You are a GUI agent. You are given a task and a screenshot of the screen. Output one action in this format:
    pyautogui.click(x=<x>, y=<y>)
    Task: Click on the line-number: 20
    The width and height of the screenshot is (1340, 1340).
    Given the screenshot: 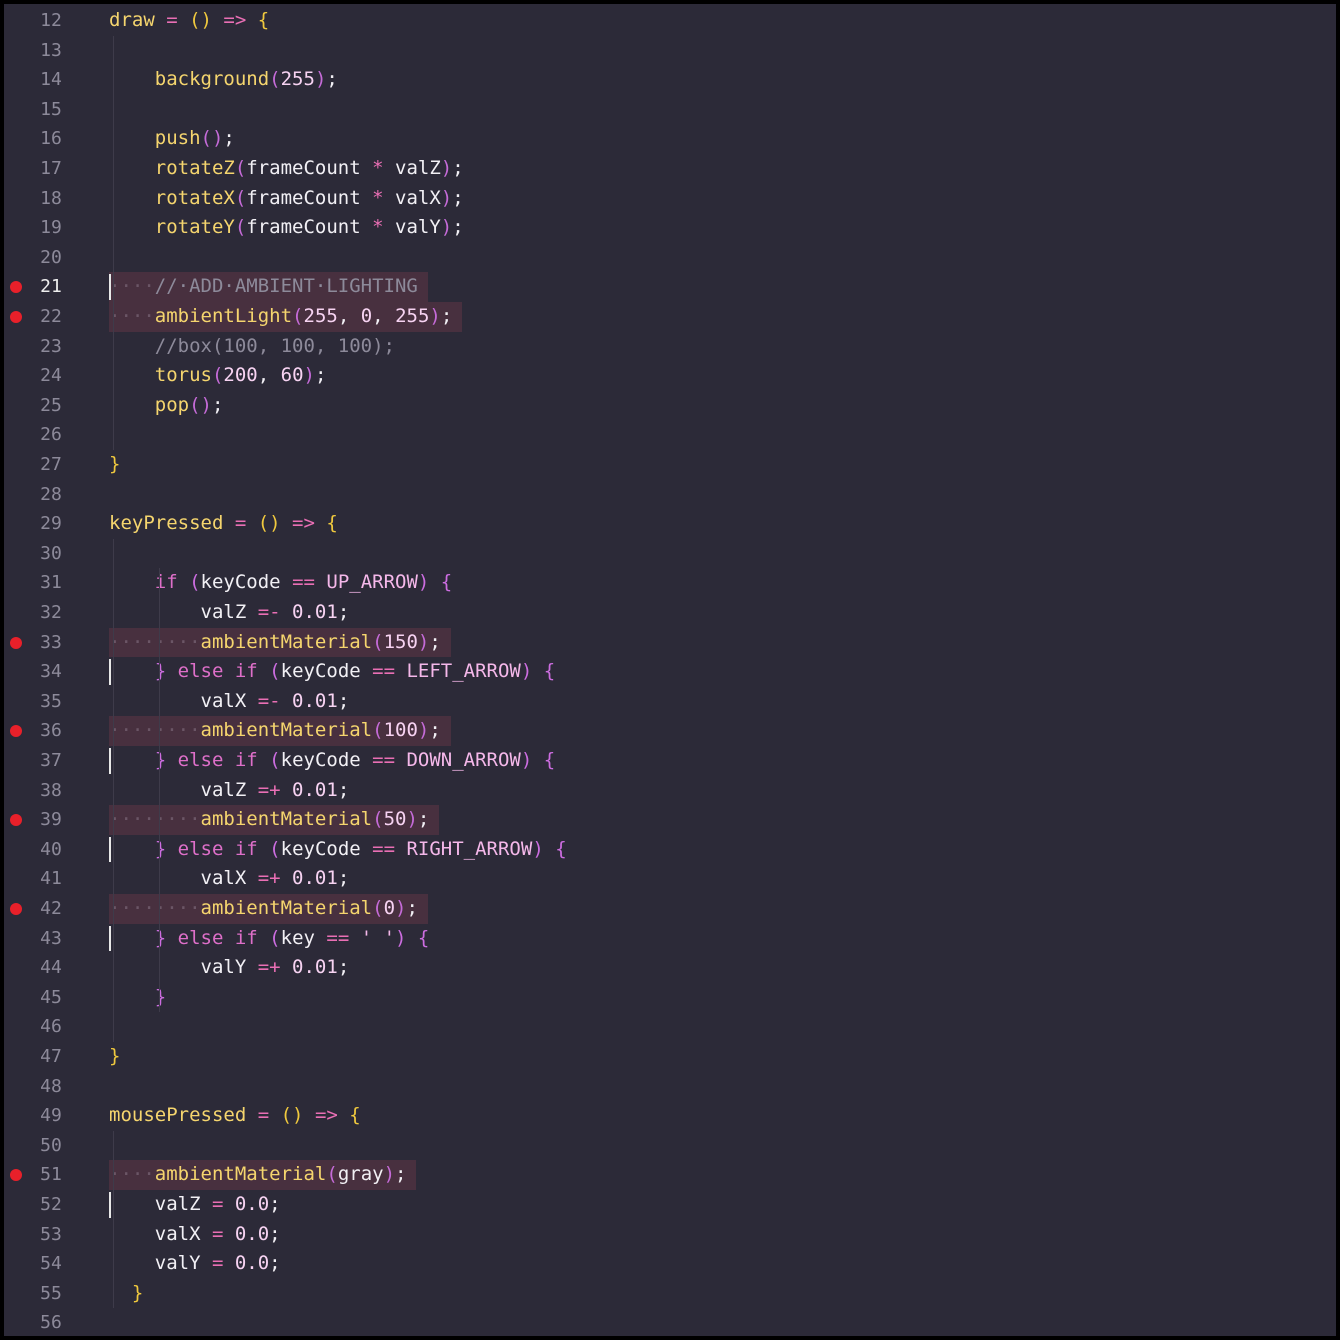 What is the action you would take?
    pyautogui.click(x=51, y=257)
    